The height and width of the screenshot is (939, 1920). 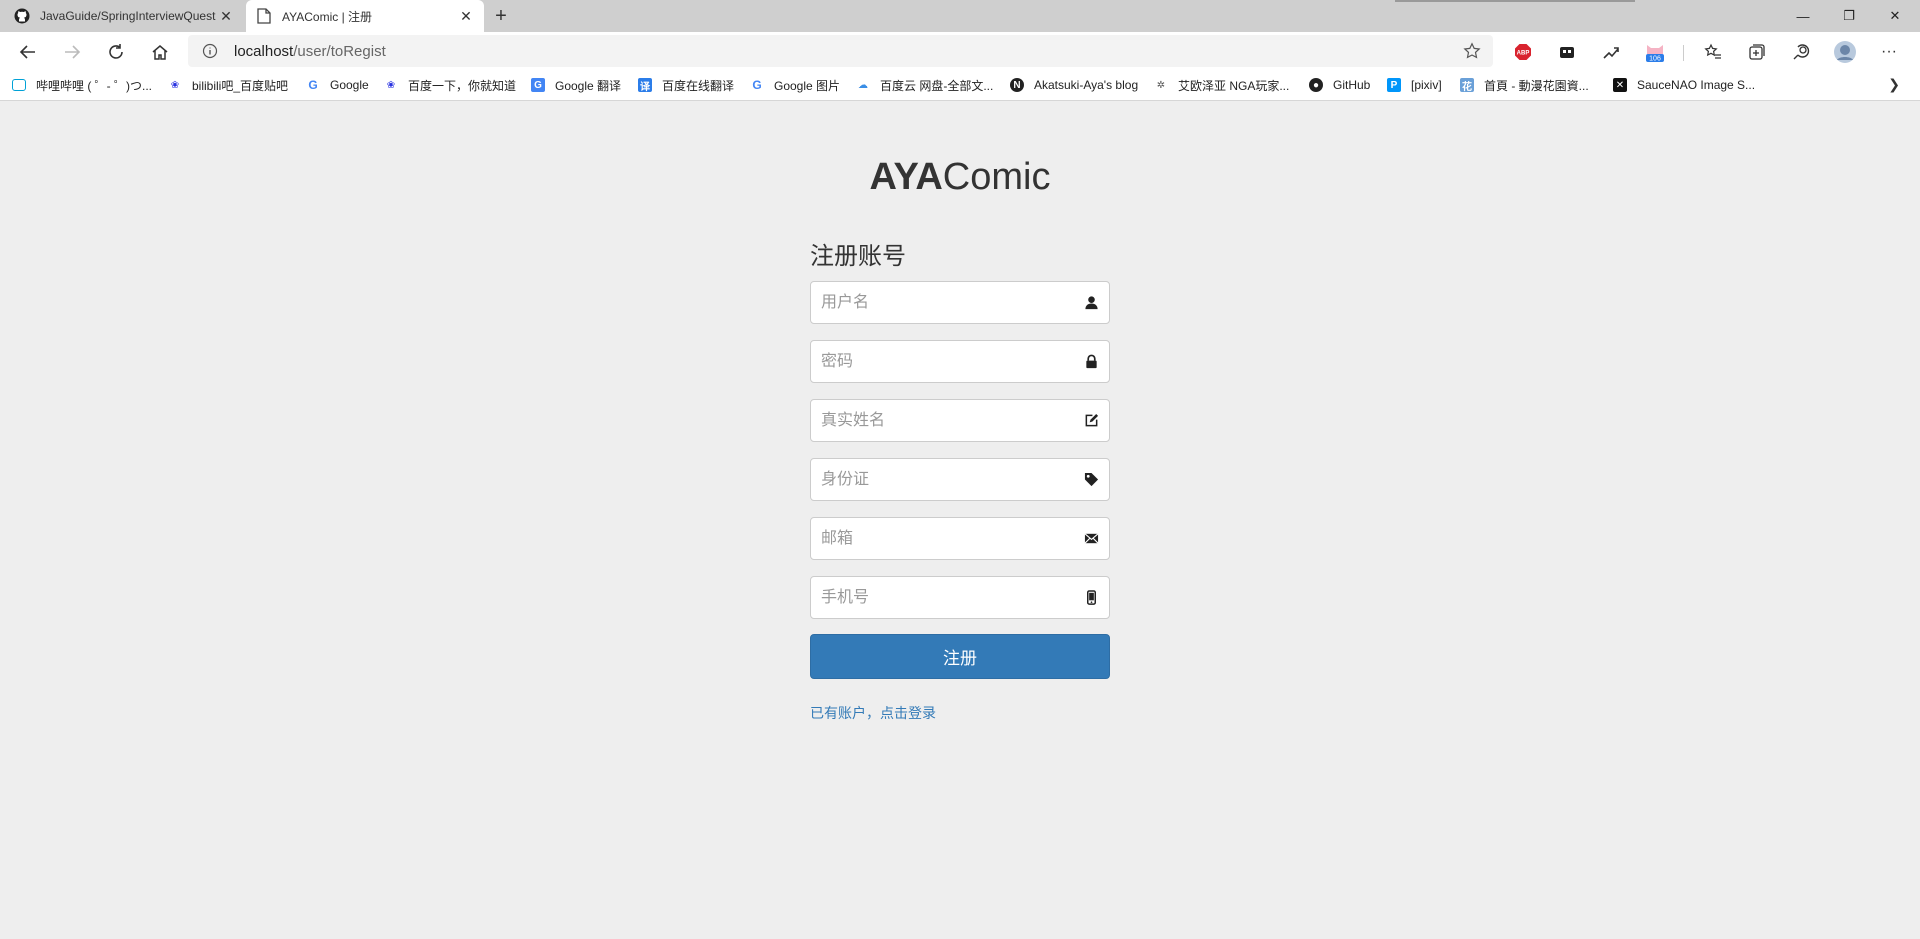 I want to click on baidu-cloud-icon: ☁, so click(x=863, y=85).